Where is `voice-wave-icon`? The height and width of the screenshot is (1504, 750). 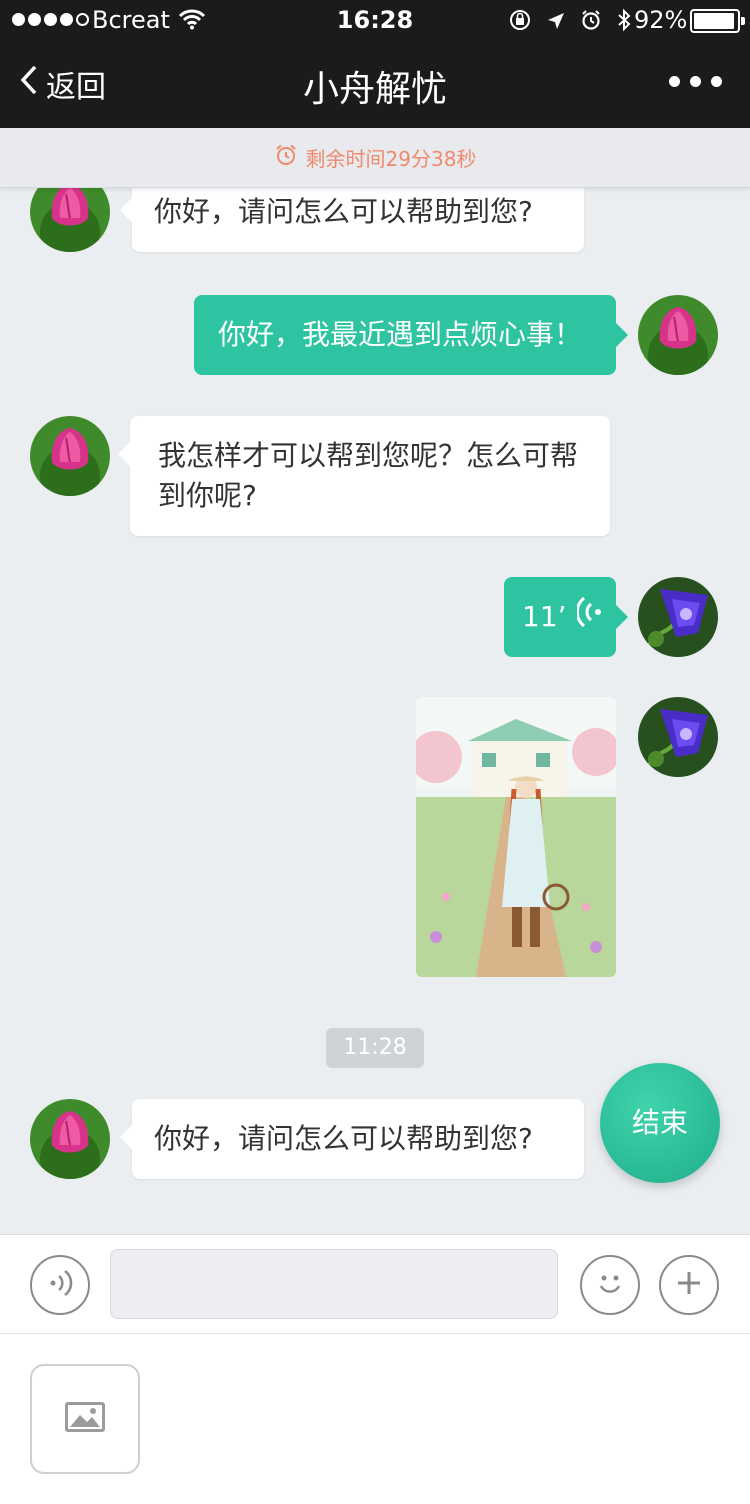
voice-wave-icon is located at coordinates (589, 617).